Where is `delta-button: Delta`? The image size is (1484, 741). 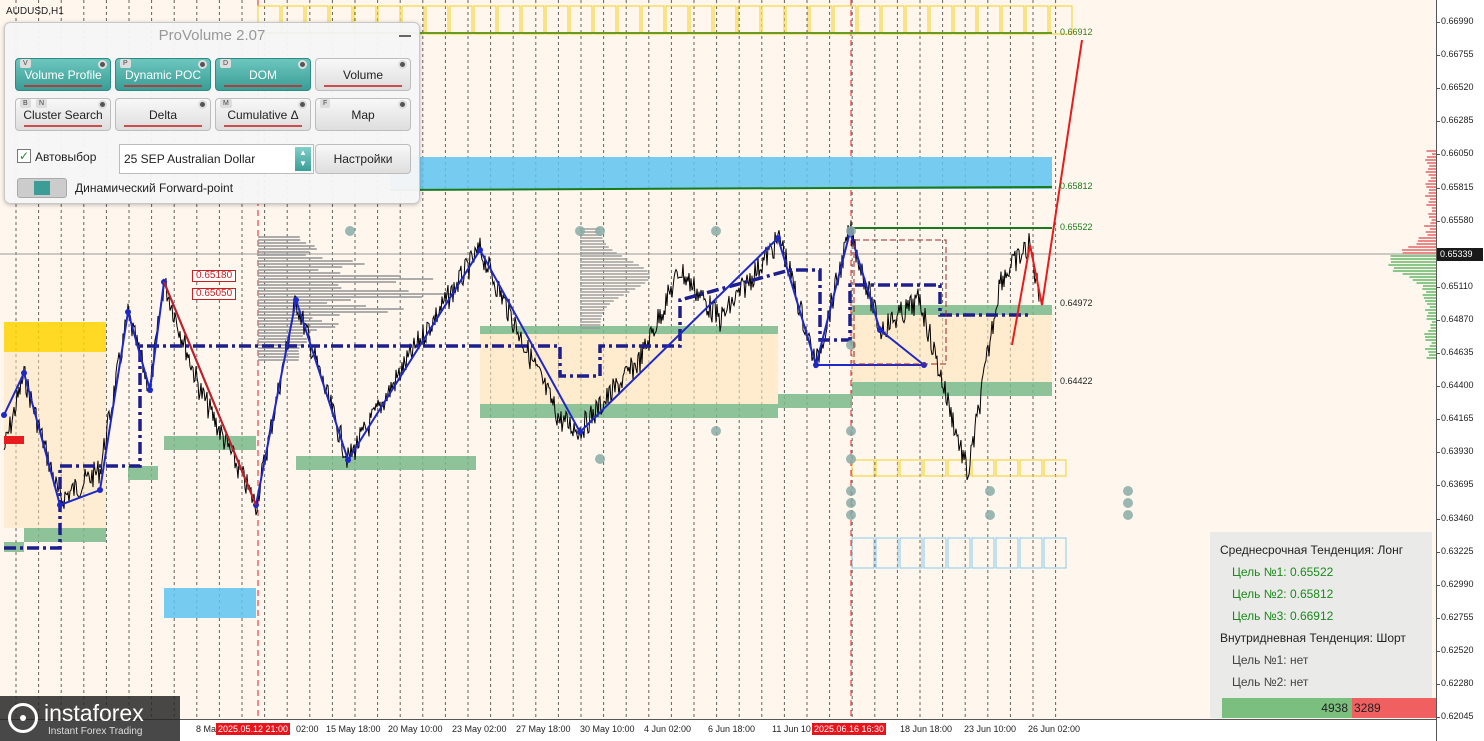
delta-button: Delta is located at coordinates (163, 114).